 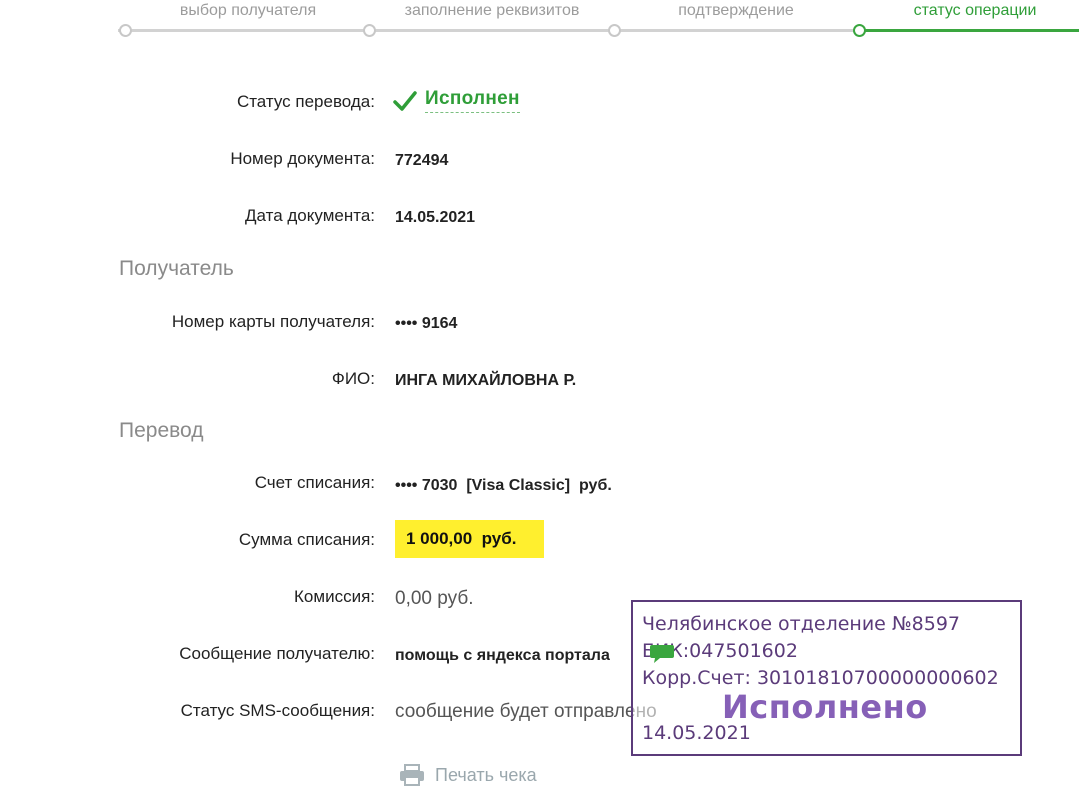 What do you see at coordinates (305, 101) in the screenshot?
I see `status-label: Статус перевода:` at bounding box center [305, 101].